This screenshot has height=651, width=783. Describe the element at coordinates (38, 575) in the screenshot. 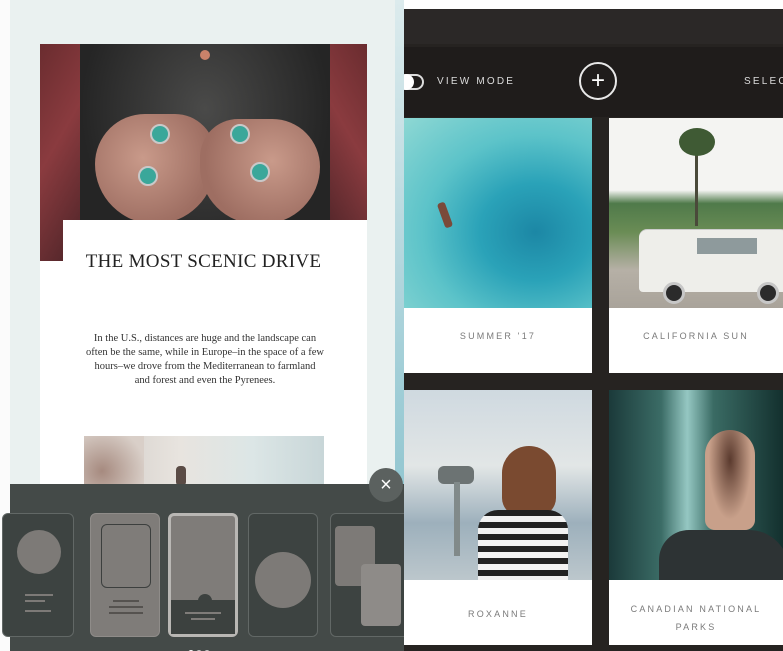

I see `template-circle-text` at that location.